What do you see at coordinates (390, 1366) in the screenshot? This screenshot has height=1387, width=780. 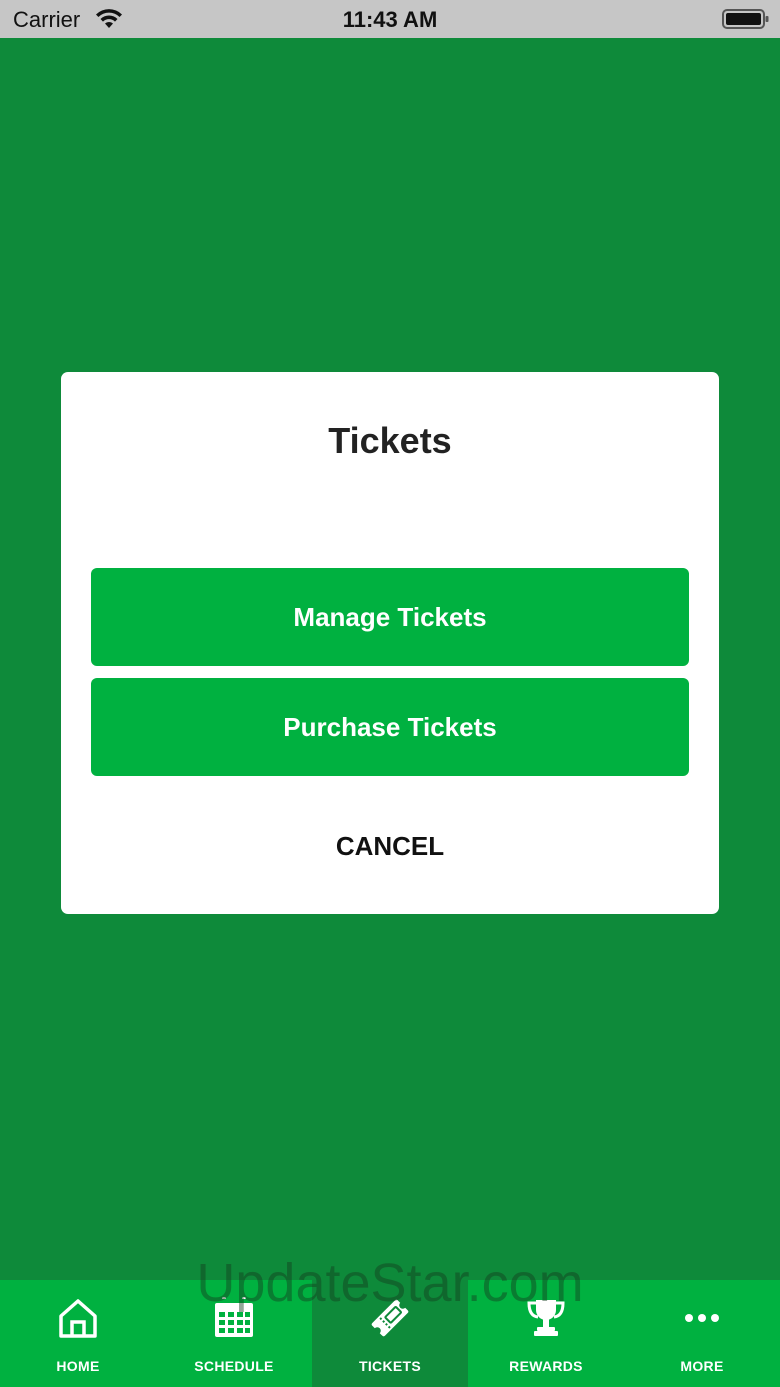 I see `tab-label: TICKETS` at bounding box center [390, 1366].